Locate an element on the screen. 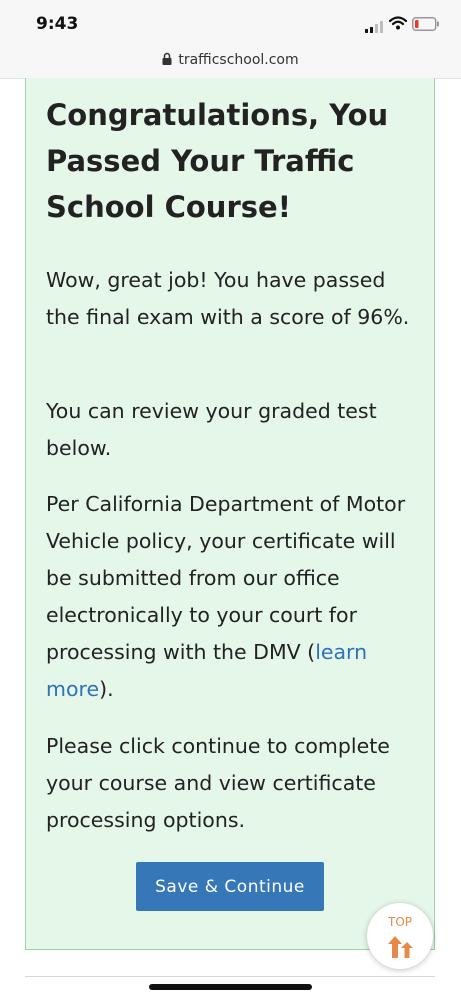 Image resolution: width=461 pixels, height=1000 pixels. lock-icon is located at coordinates (167, 59).